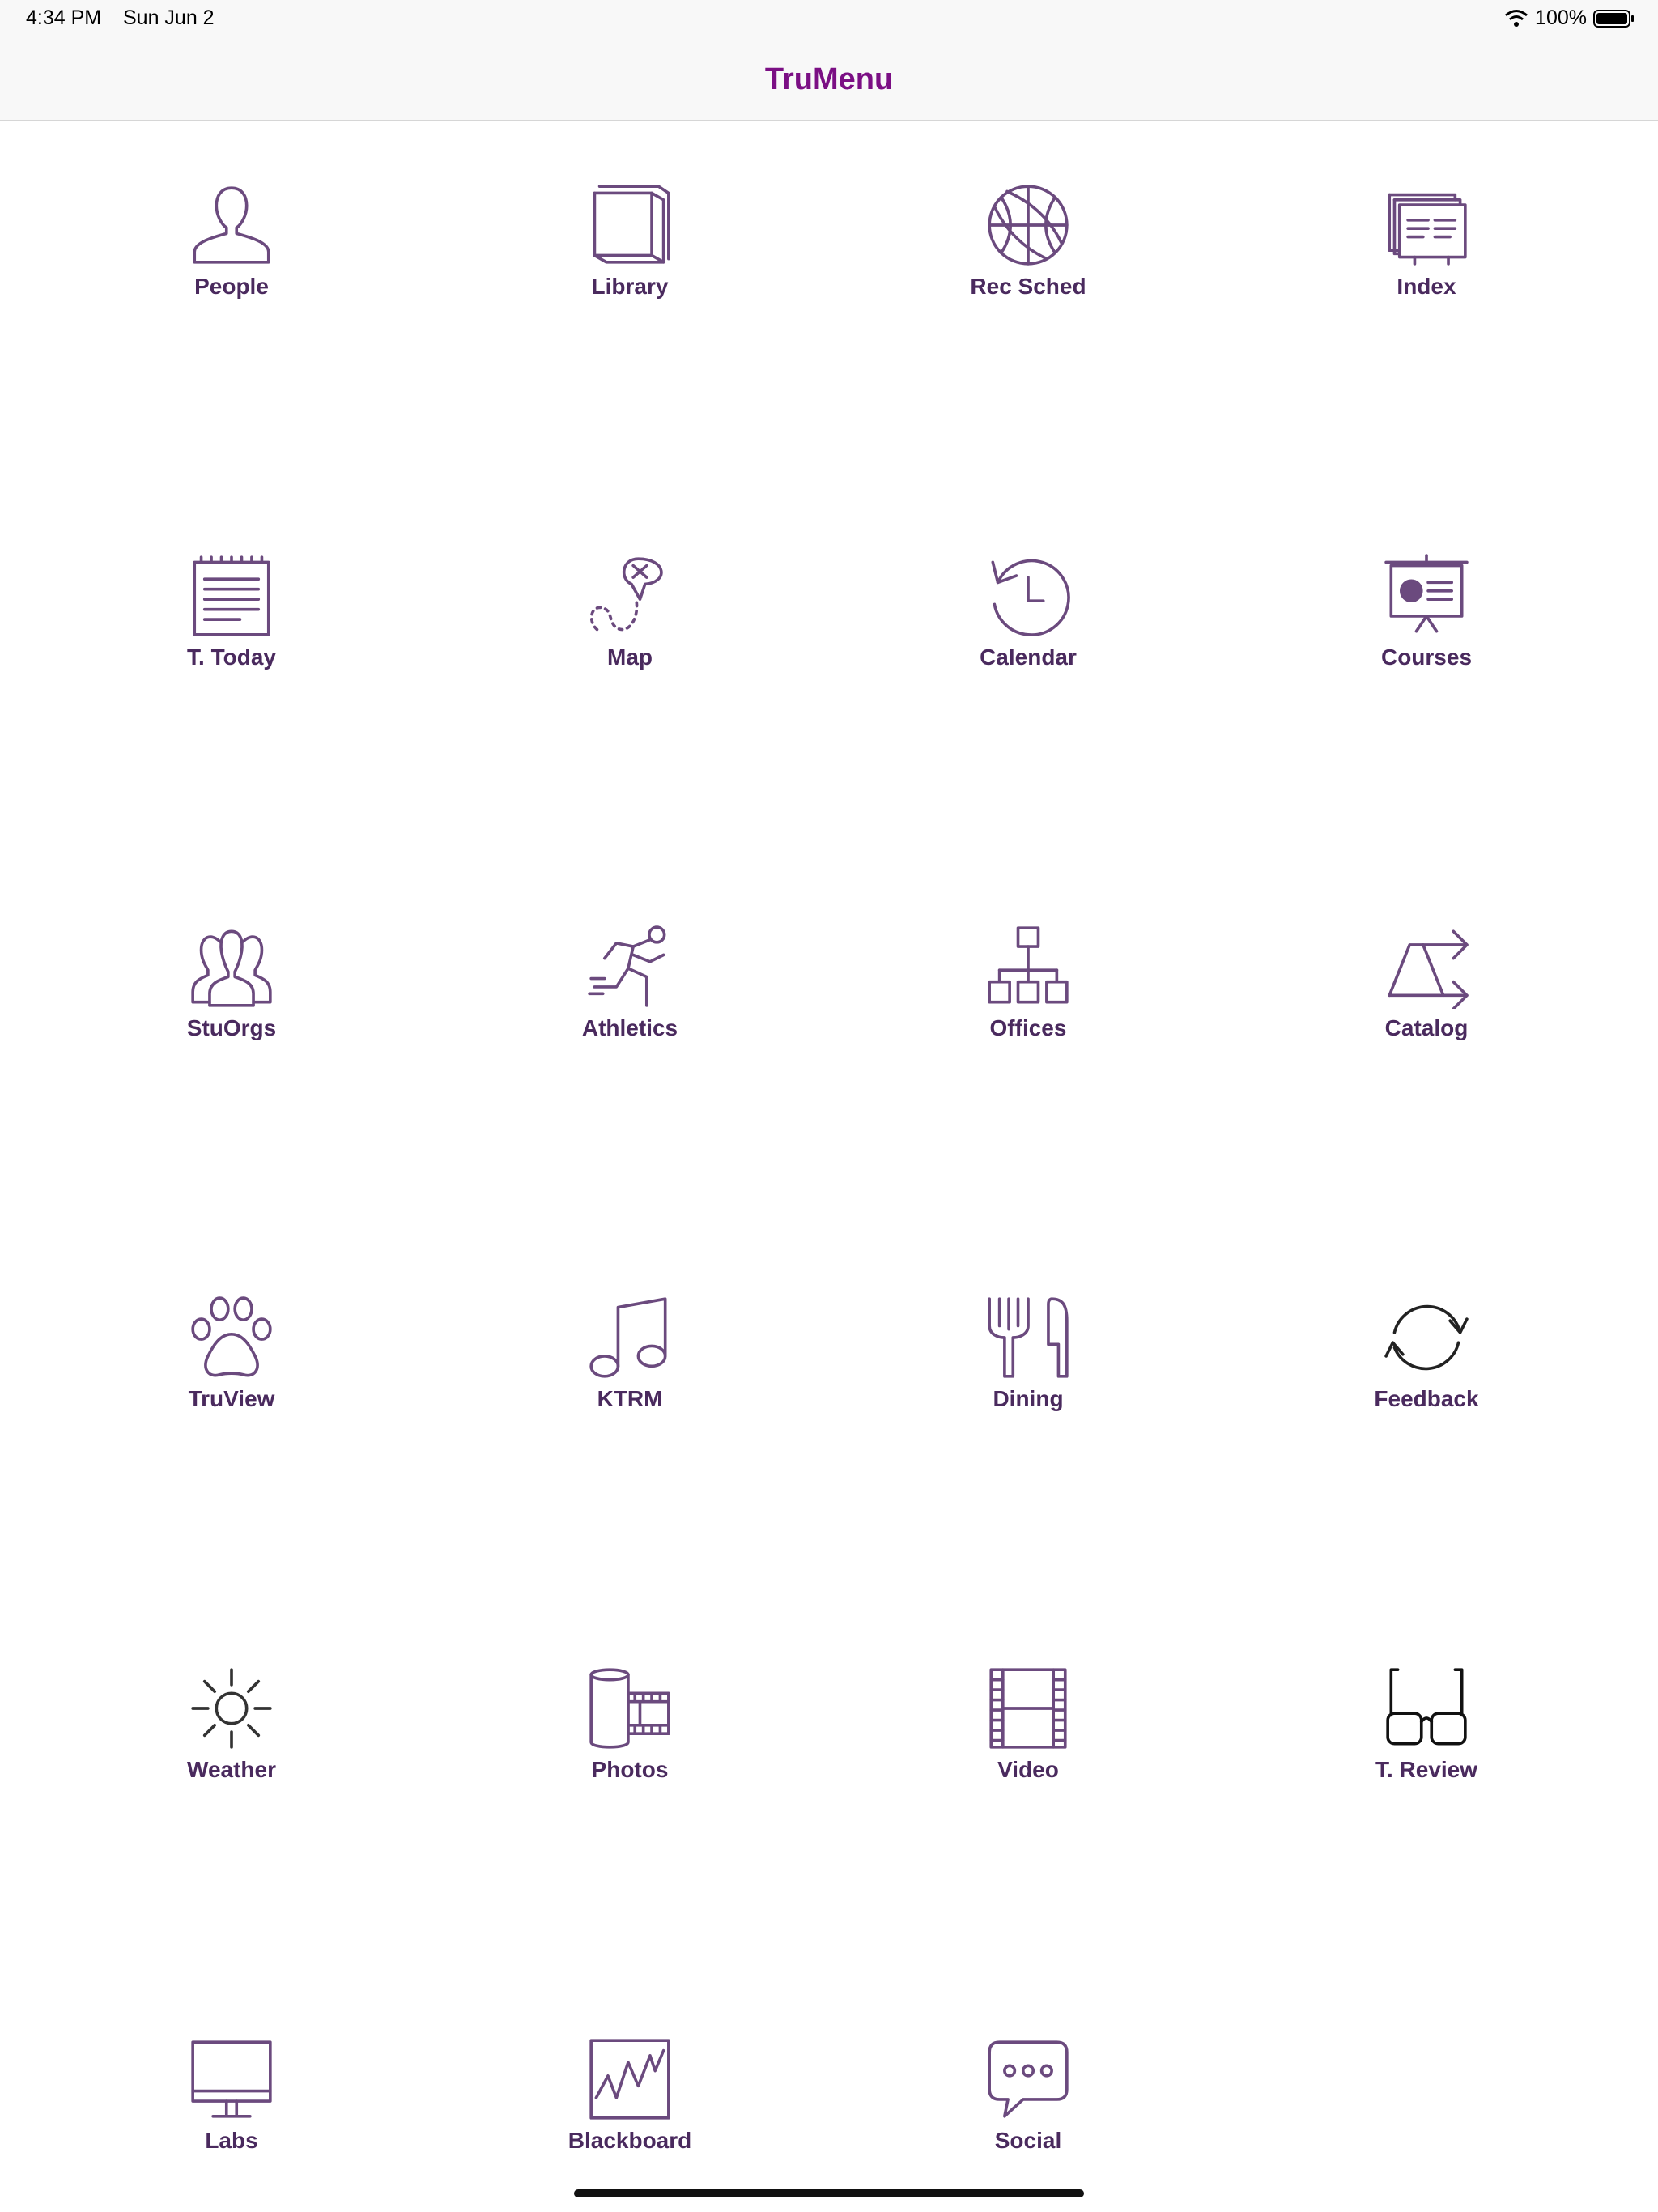 Image resolution: width=1658 pixels, height=2212 pixels. Describe the element at coordinates (630, 596) in the screenshot. I see `map-route-icon` at that location.